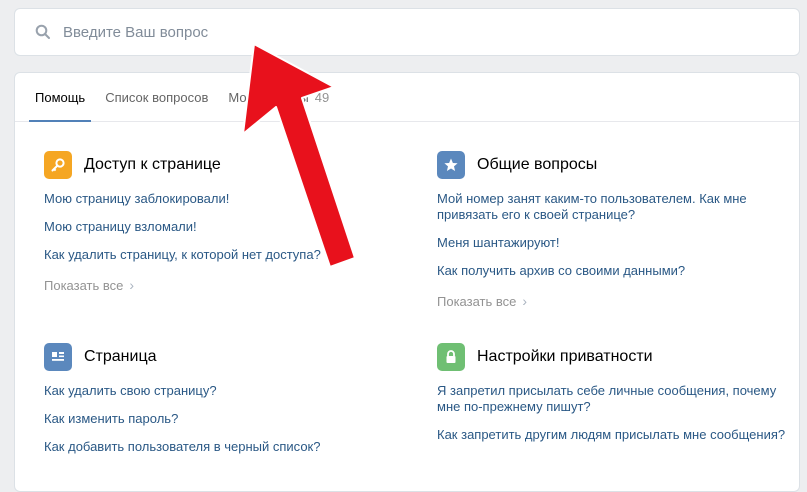  Describe the element at coordinates (407, 32) in the screenshot. I see `search-bar: Введите Ваш вопрос` at that location.